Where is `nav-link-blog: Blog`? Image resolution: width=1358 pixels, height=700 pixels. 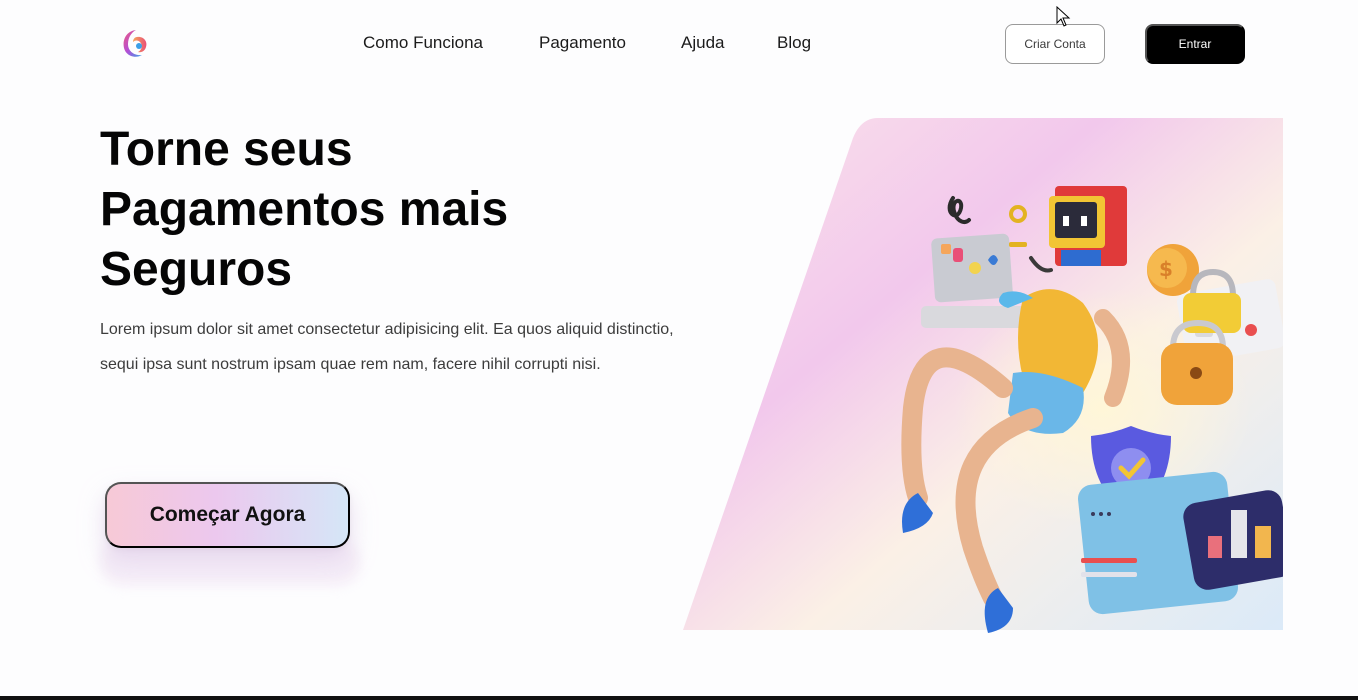 nav-link-blog: Blog is located at coordinates (794, 43).